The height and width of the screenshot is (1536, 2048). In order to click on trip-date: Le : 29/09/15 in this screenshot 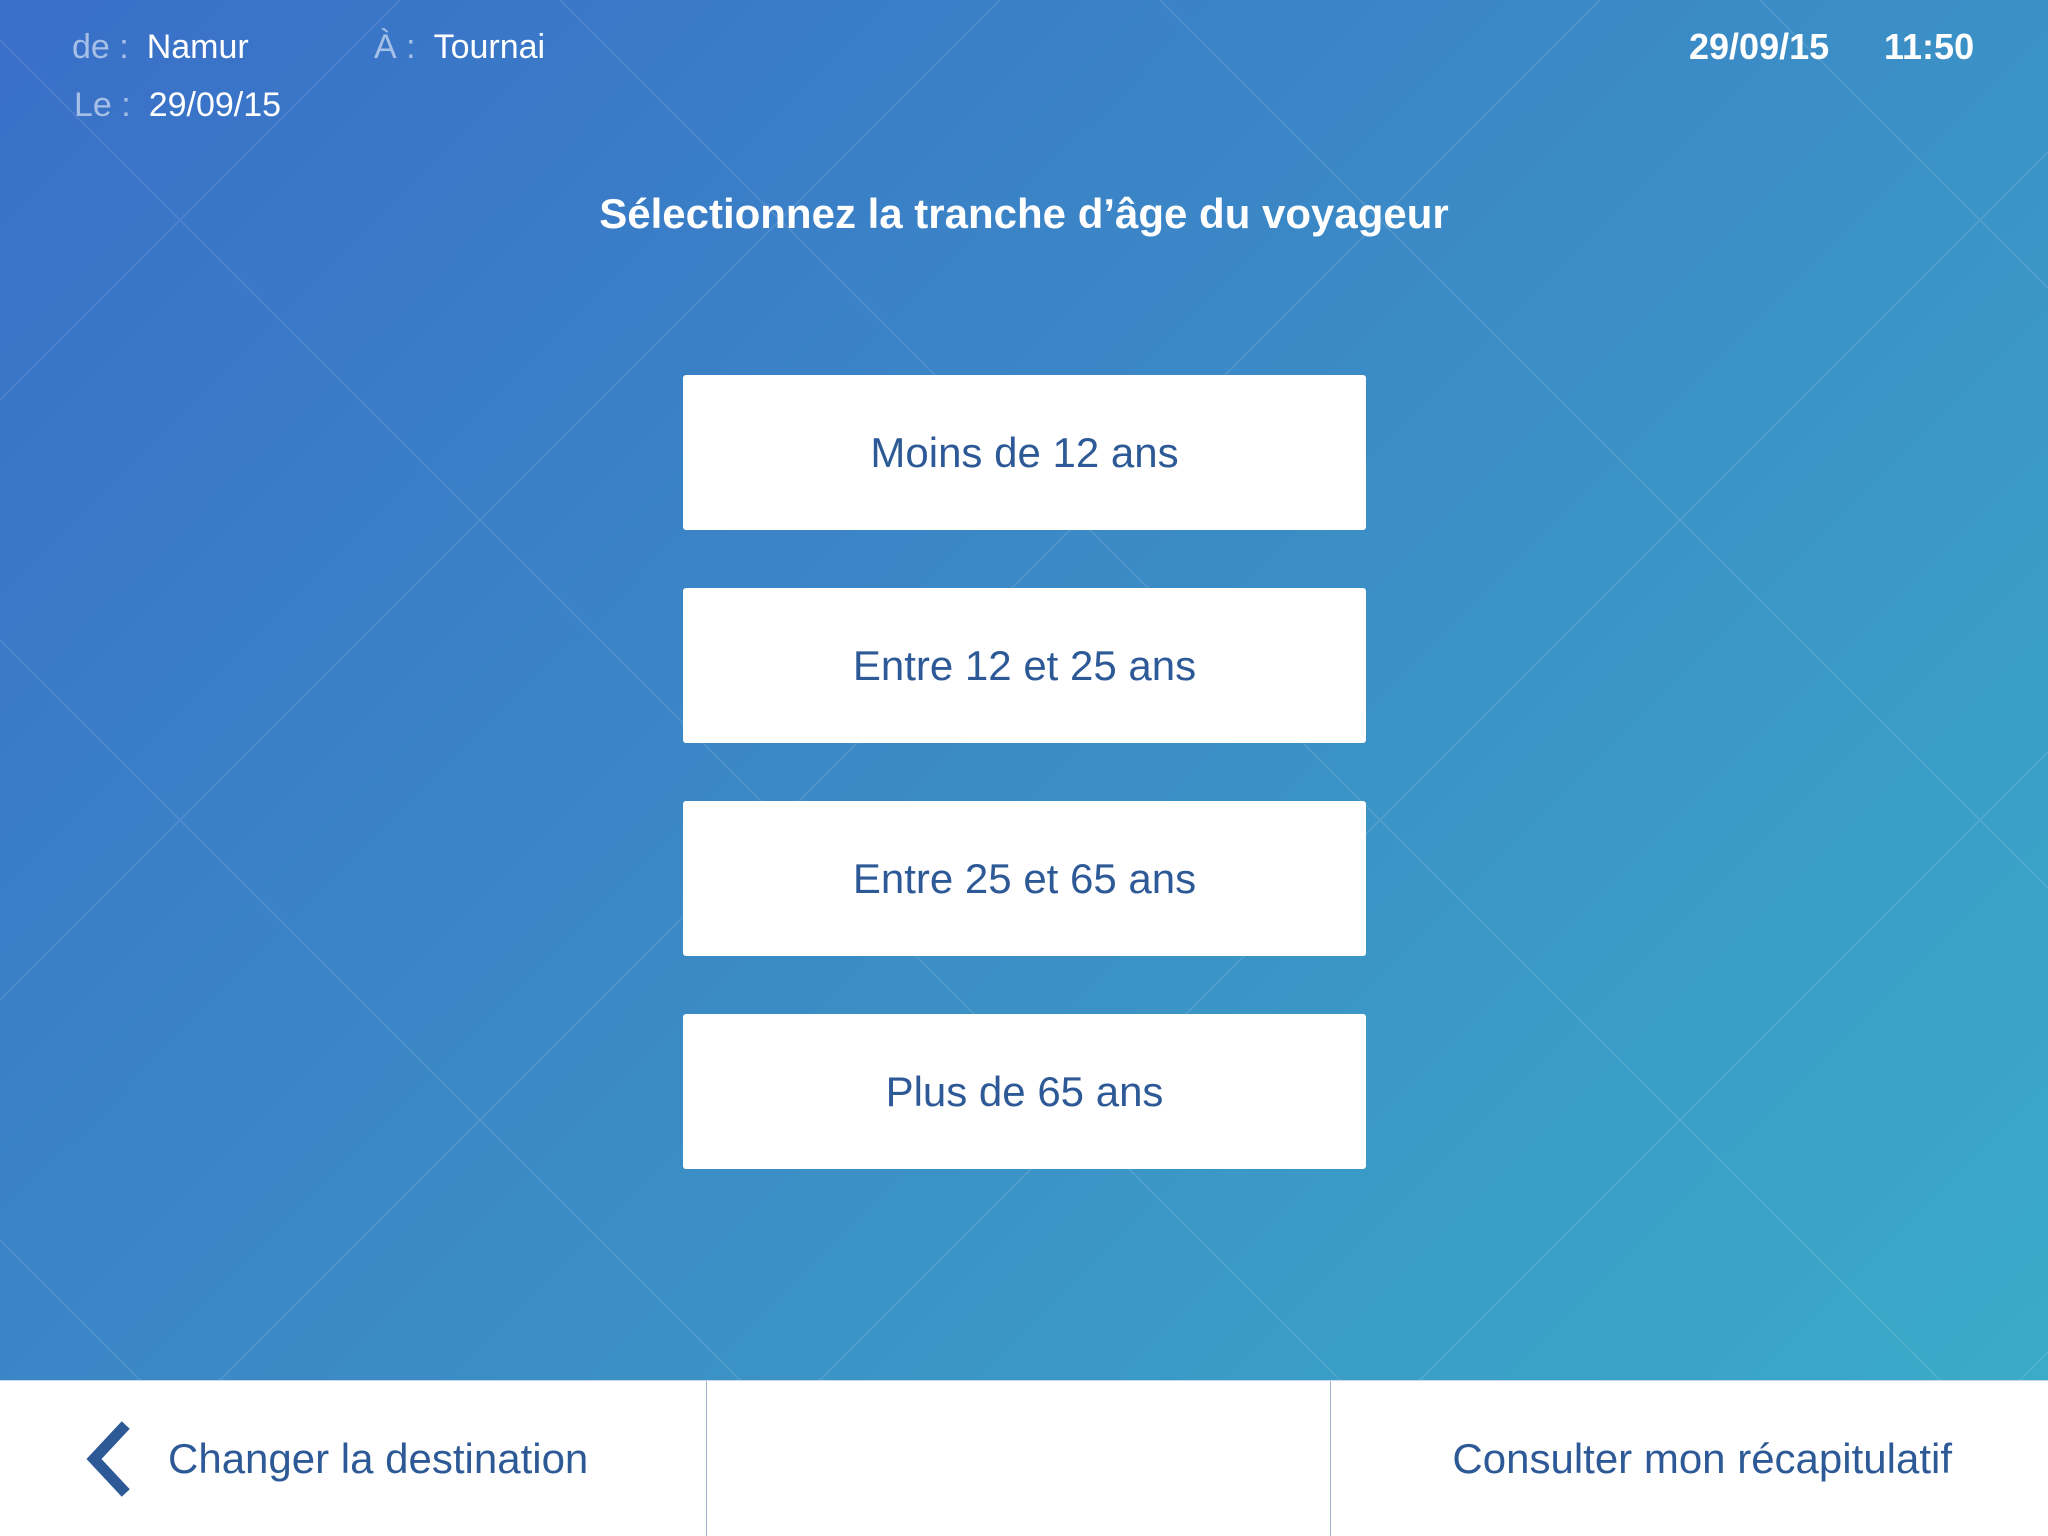, I will do `click(177, 105)`.